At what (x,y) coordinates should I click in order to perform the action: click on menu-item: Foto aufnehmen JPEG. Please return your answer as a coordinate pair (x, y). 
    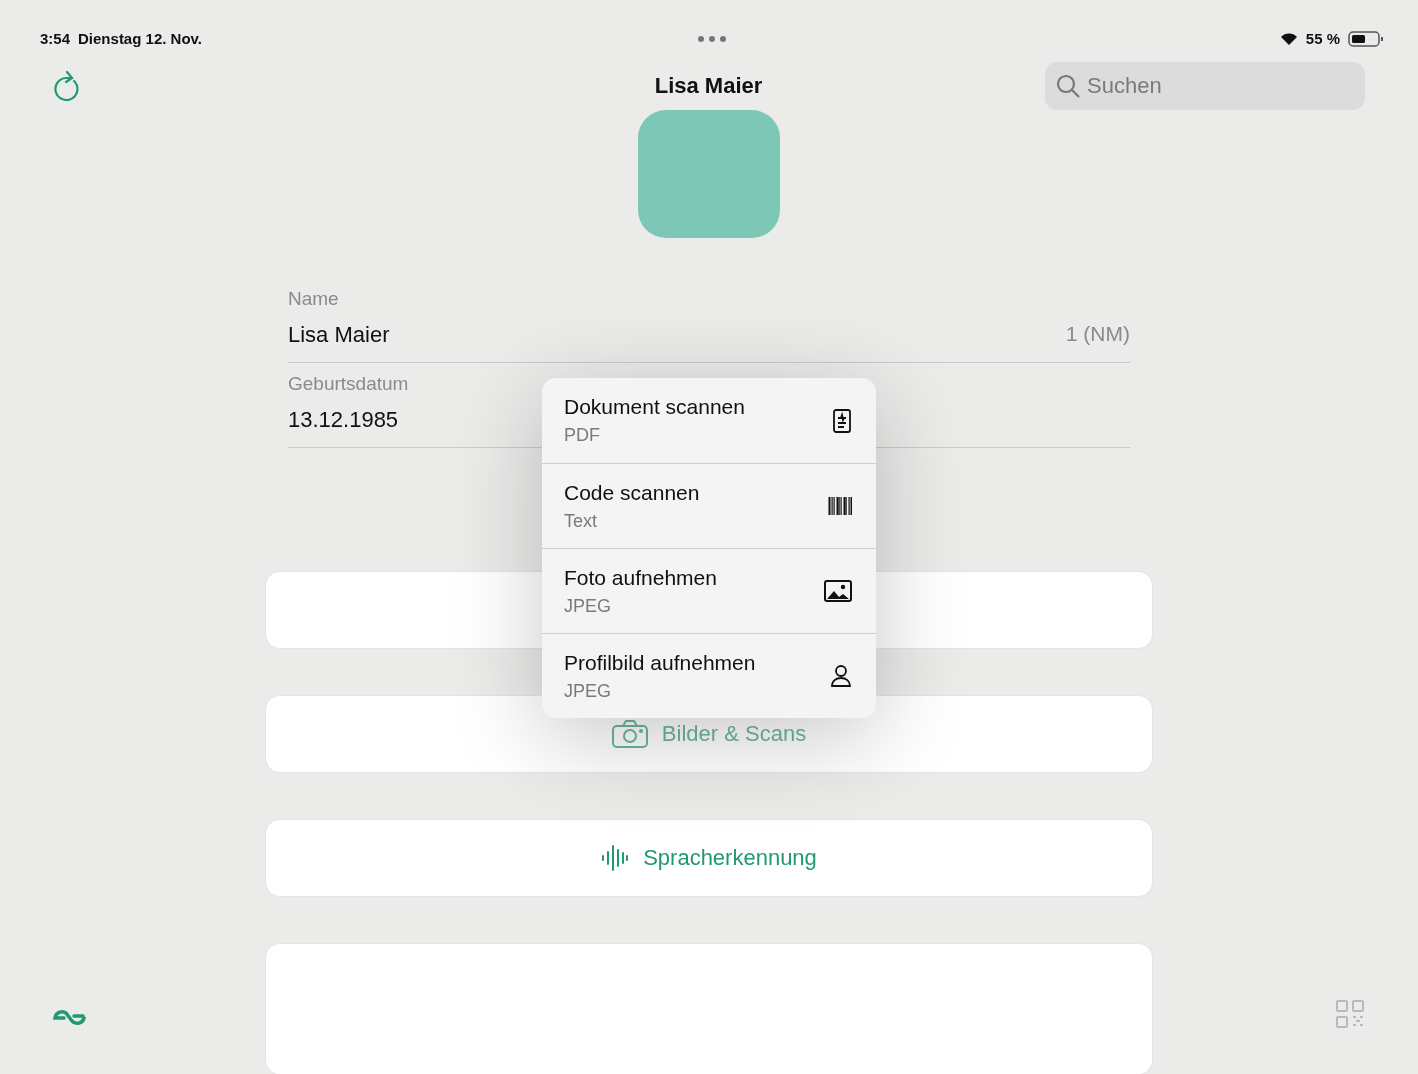
    Looking at the image, I should click on (709, 590).